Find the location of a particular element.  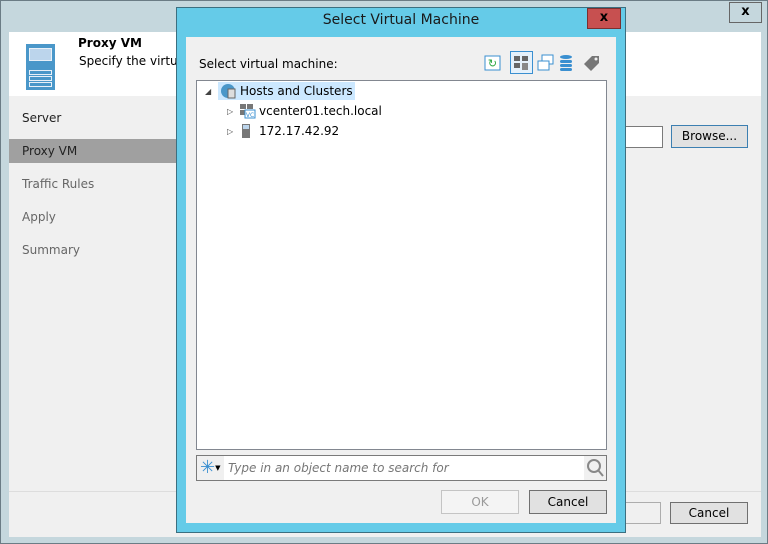

globe-icon is located at coordinates (228, 91).